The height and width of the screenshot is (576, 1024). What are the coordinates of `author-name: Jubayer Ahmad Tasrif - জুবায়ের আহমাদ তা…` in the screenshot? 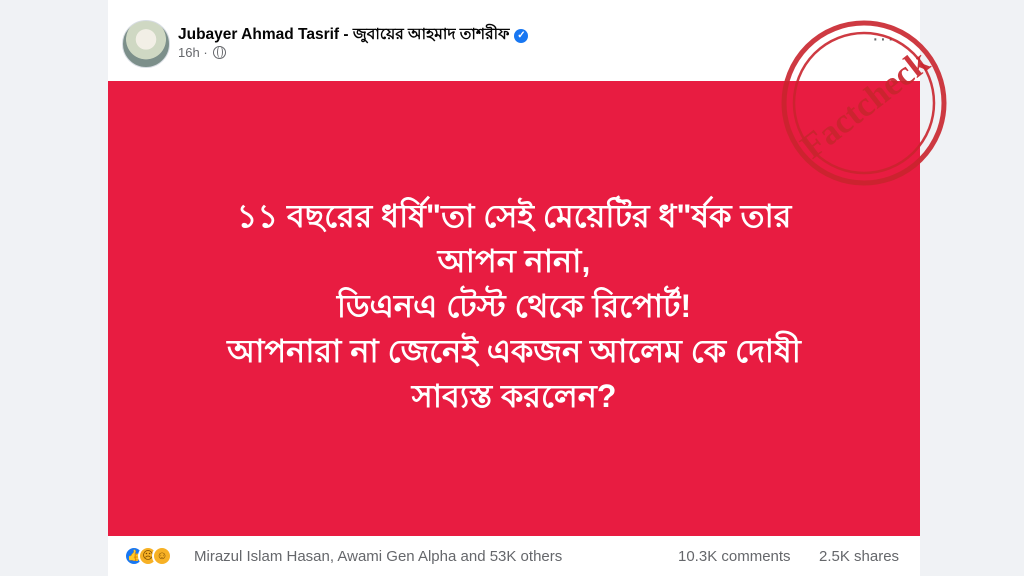 It's located at (353, 35).